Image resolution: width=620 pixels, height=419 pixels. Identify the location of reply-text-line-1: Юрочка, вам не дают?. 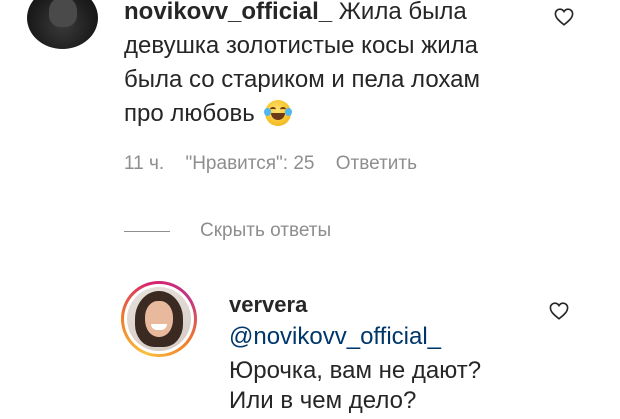
(355, 370).